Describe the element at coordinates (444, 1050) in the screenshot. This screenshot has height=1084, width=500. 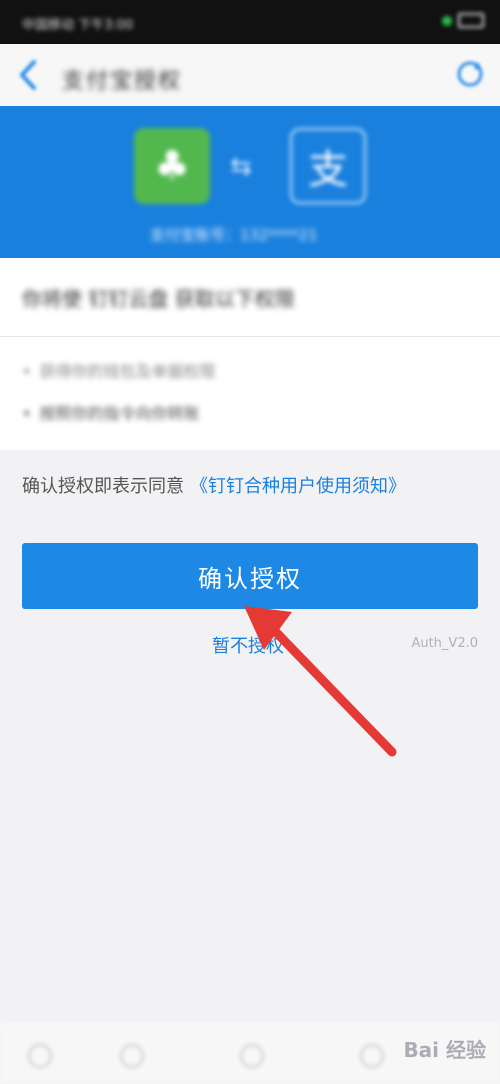
I see `baidu-watermark: Bai 经验` at that location.